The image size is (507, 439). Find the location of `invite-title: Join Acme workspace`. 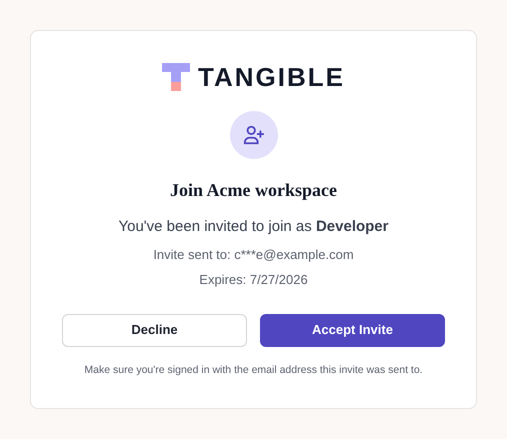

invite-title: Join Acme workspace is located at coordinates (253, 190).